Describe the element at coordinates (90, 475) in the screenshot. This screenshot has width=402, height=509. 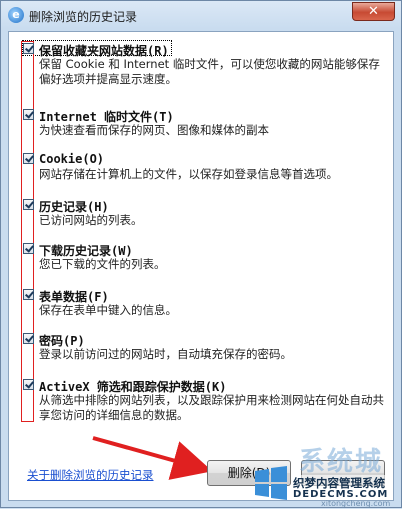
I see `help-link: 关于删除浏览的历史记录` at that location.